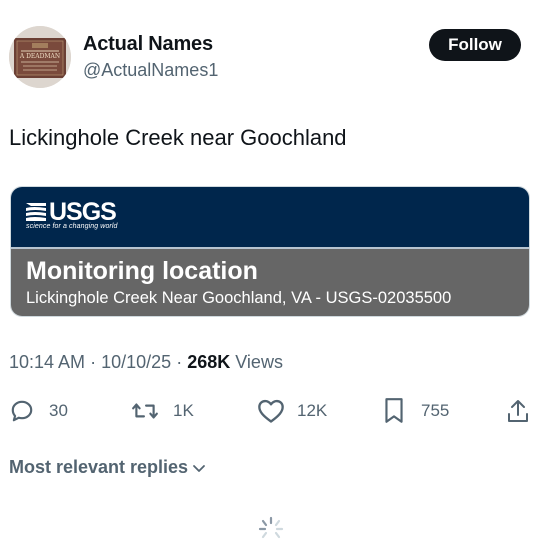 Image resolution: width=541 pixels, height=539 pixels. Describe the element at coordinates (36, 212) in the screenshot. I see `usgs-wave-icon` at that location.